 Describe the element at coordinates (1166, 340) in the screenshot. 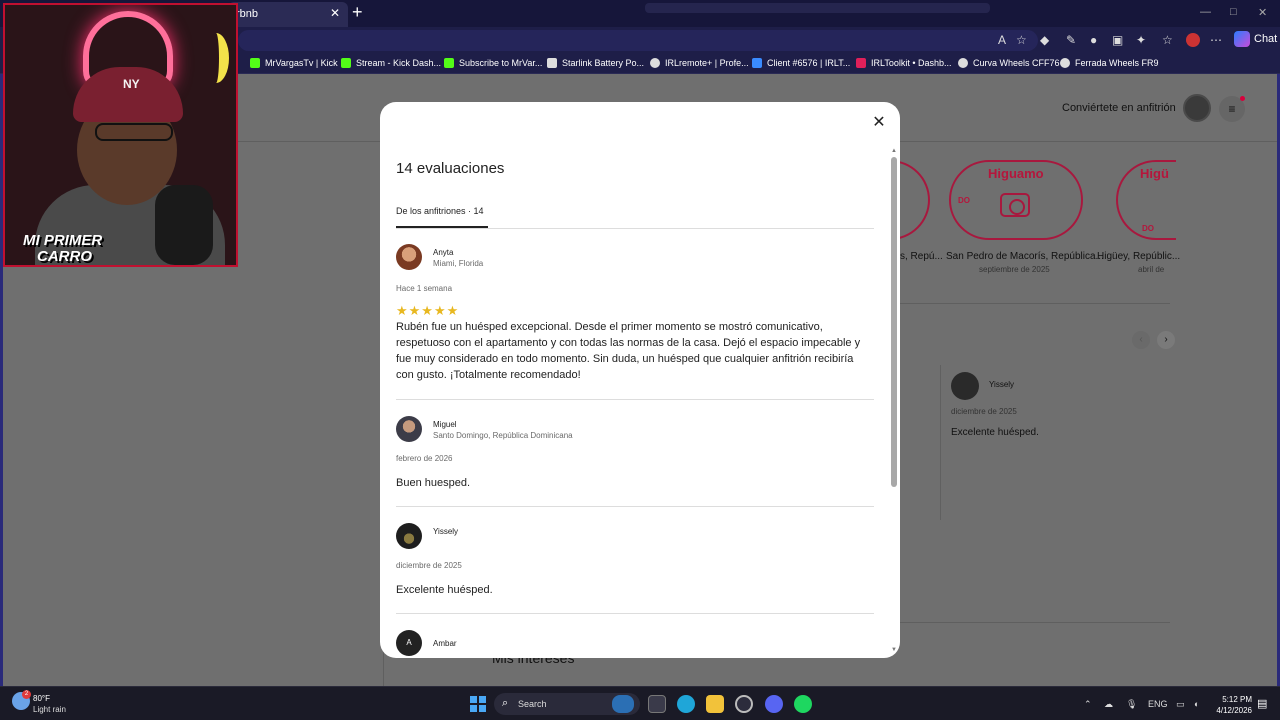

I see `carousel-next-button: ›` at that location.